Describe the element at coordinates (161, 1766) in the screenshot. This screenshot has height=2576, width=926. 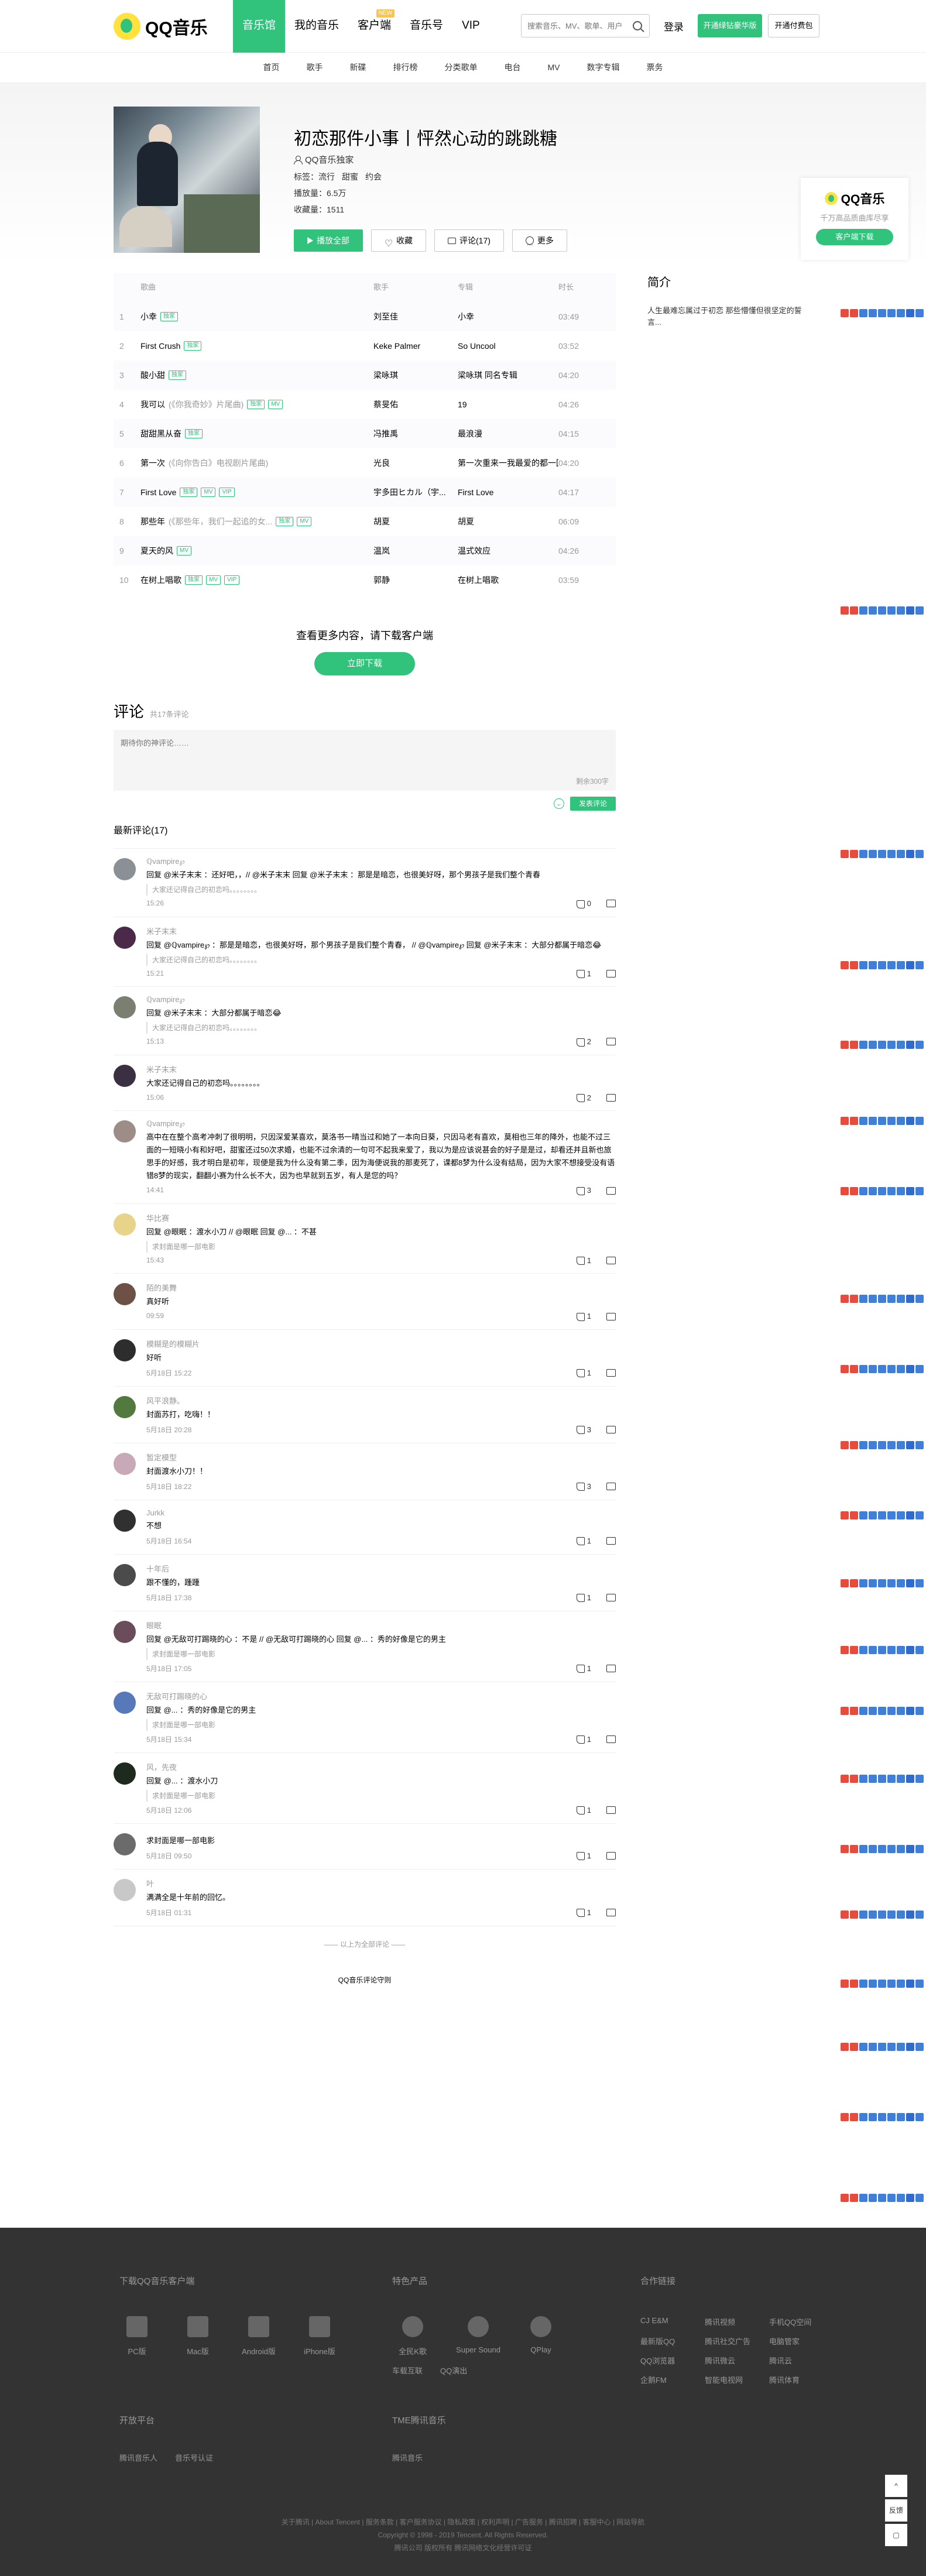
I see `comment-author: 风，先夜` at that location.